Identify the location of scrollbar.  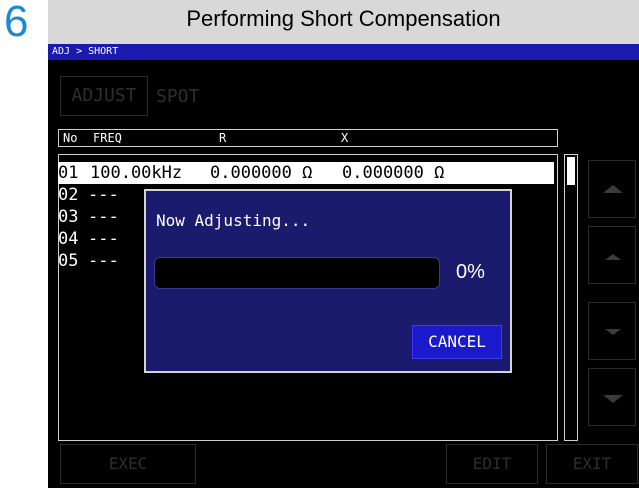
(571, 297).